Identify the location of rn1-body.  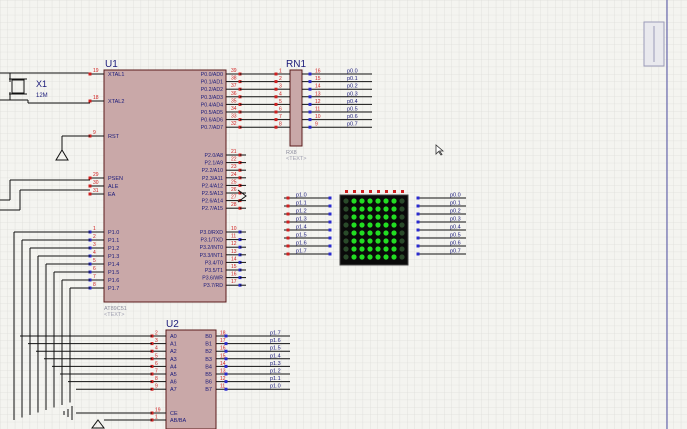
(296, 108).